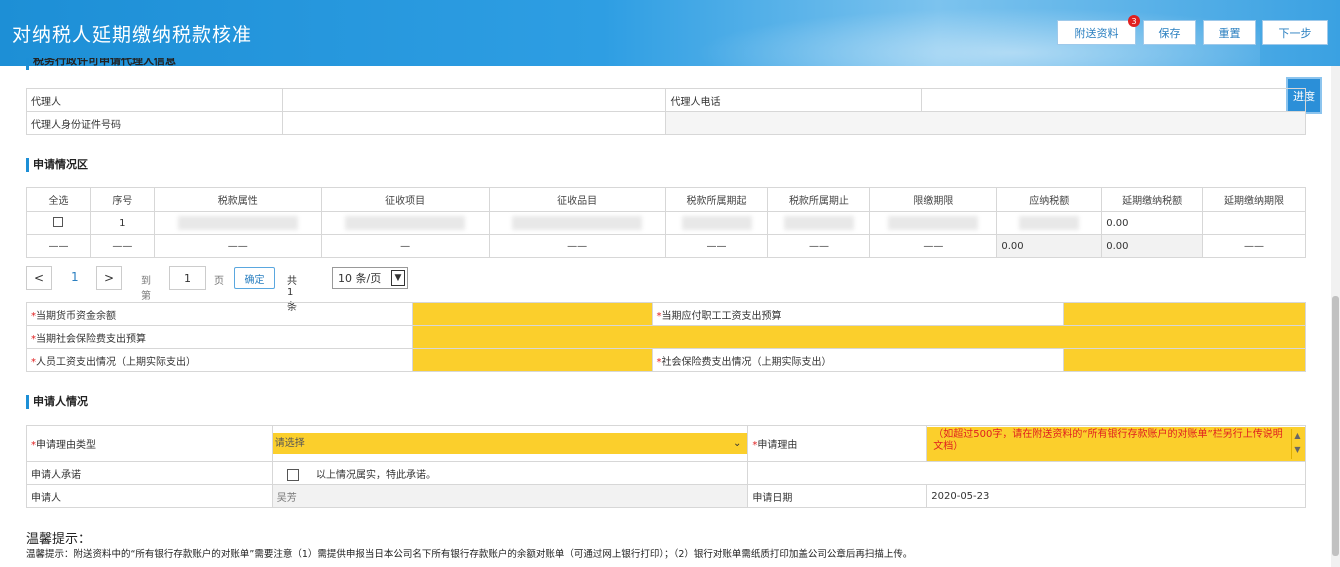 This screenshot has height=567, width=1340. I want to click on row-deferred-deadline, so click(1254, 223).